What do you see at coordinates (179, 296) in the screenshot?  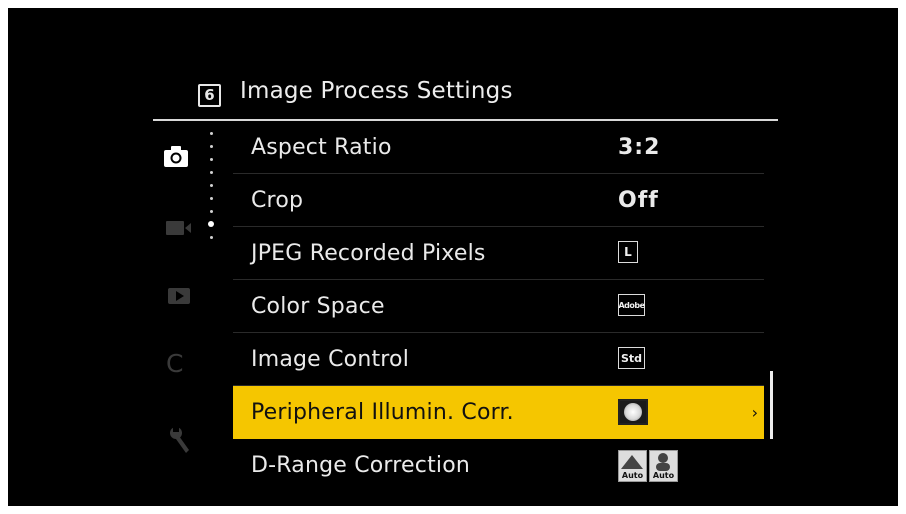 I see `playback-icon` at bounding box center [179, 296].